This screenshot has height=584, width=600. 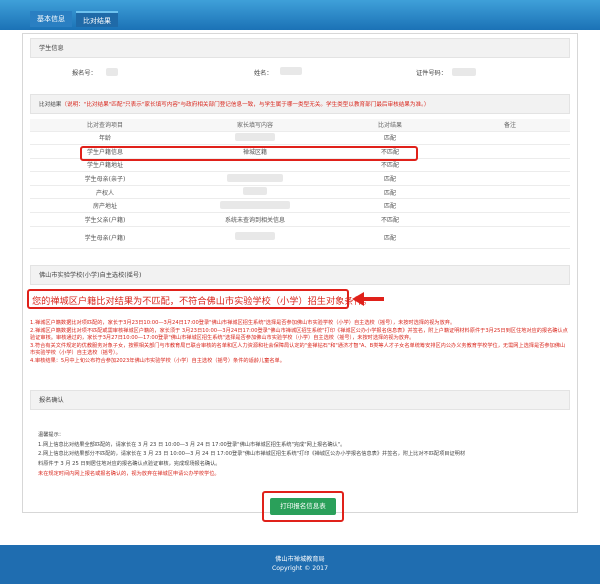 What do you see at coordinates (390, 125) in the screenshot?
I see `column-header-result: 比对结果` at bounding box center [390, 125].